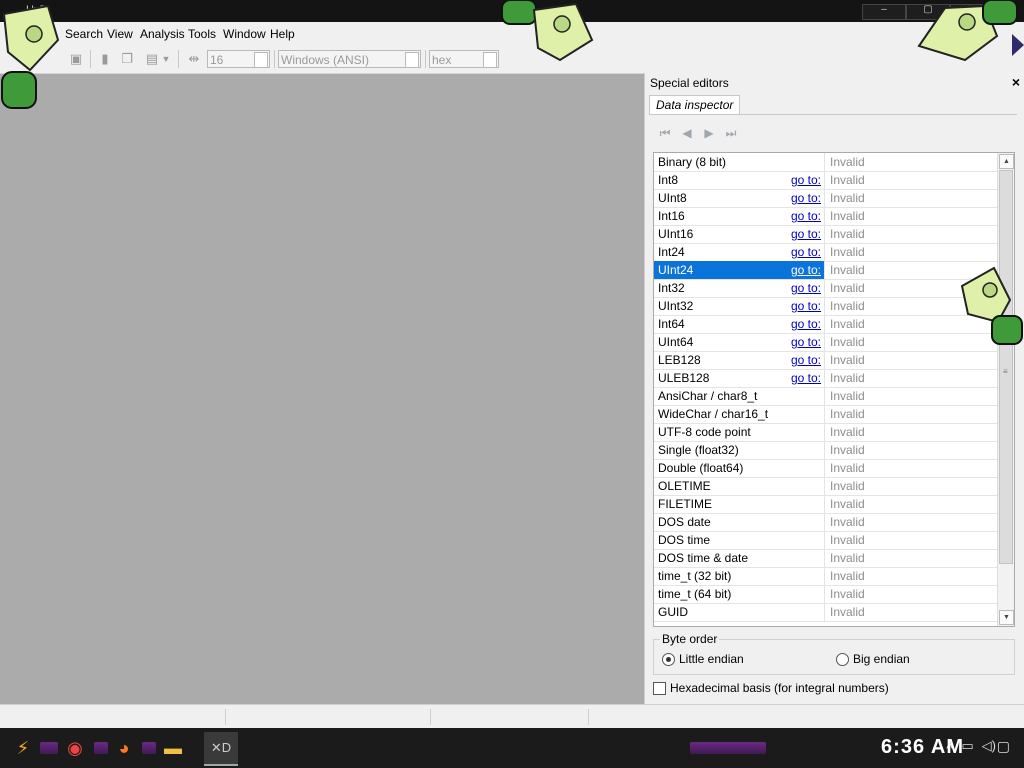 The width and height of the screenshot is (1024, 768). I want to click on hex-basis-checkbox: Hexadecimal basis (for integral numbers), so click(771, 688).